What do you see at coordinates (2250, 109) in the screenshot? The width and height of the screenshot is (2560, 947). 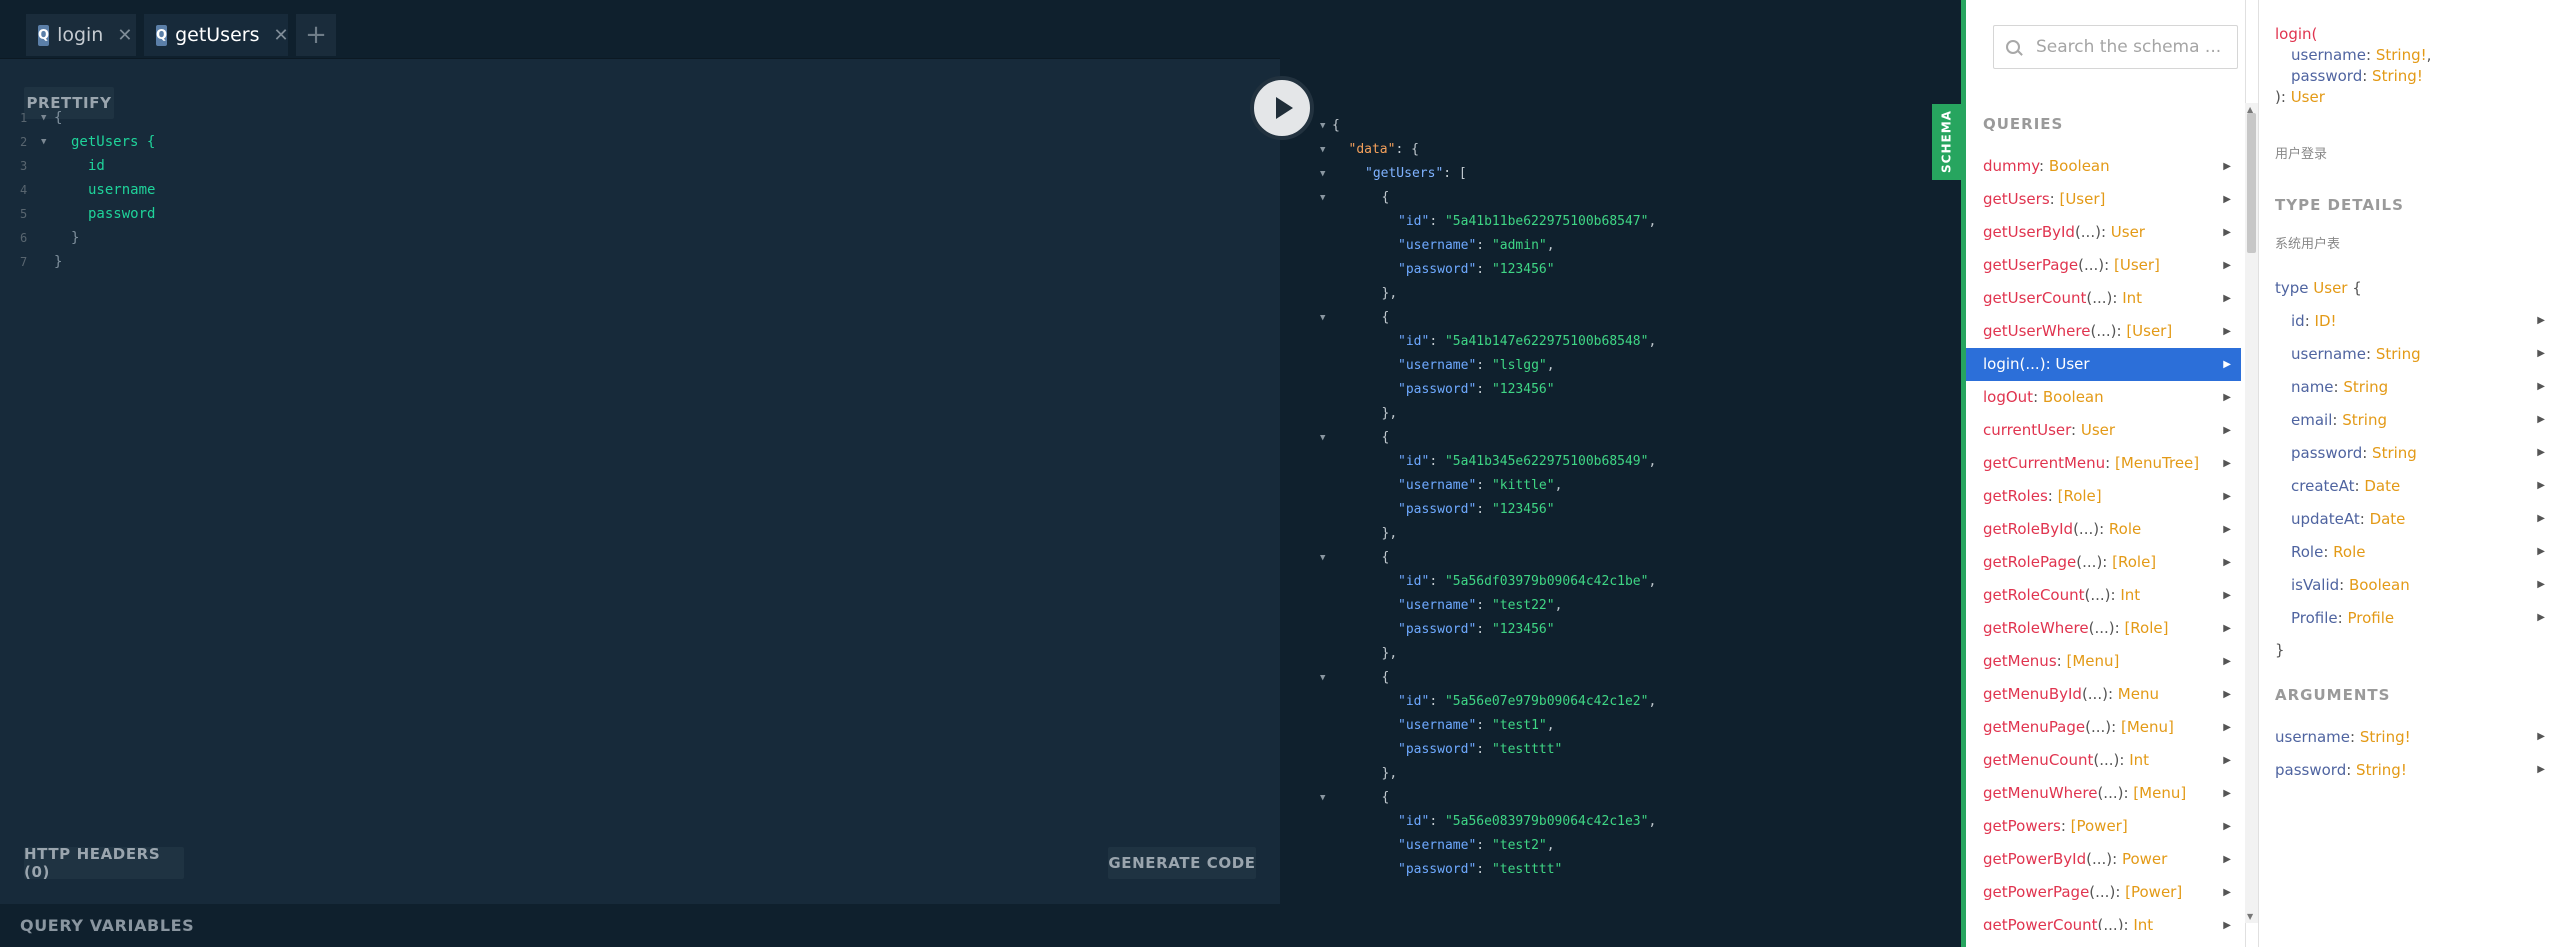 I see `scroll-up-icon: ▲` at bounding box center [2250, 109].